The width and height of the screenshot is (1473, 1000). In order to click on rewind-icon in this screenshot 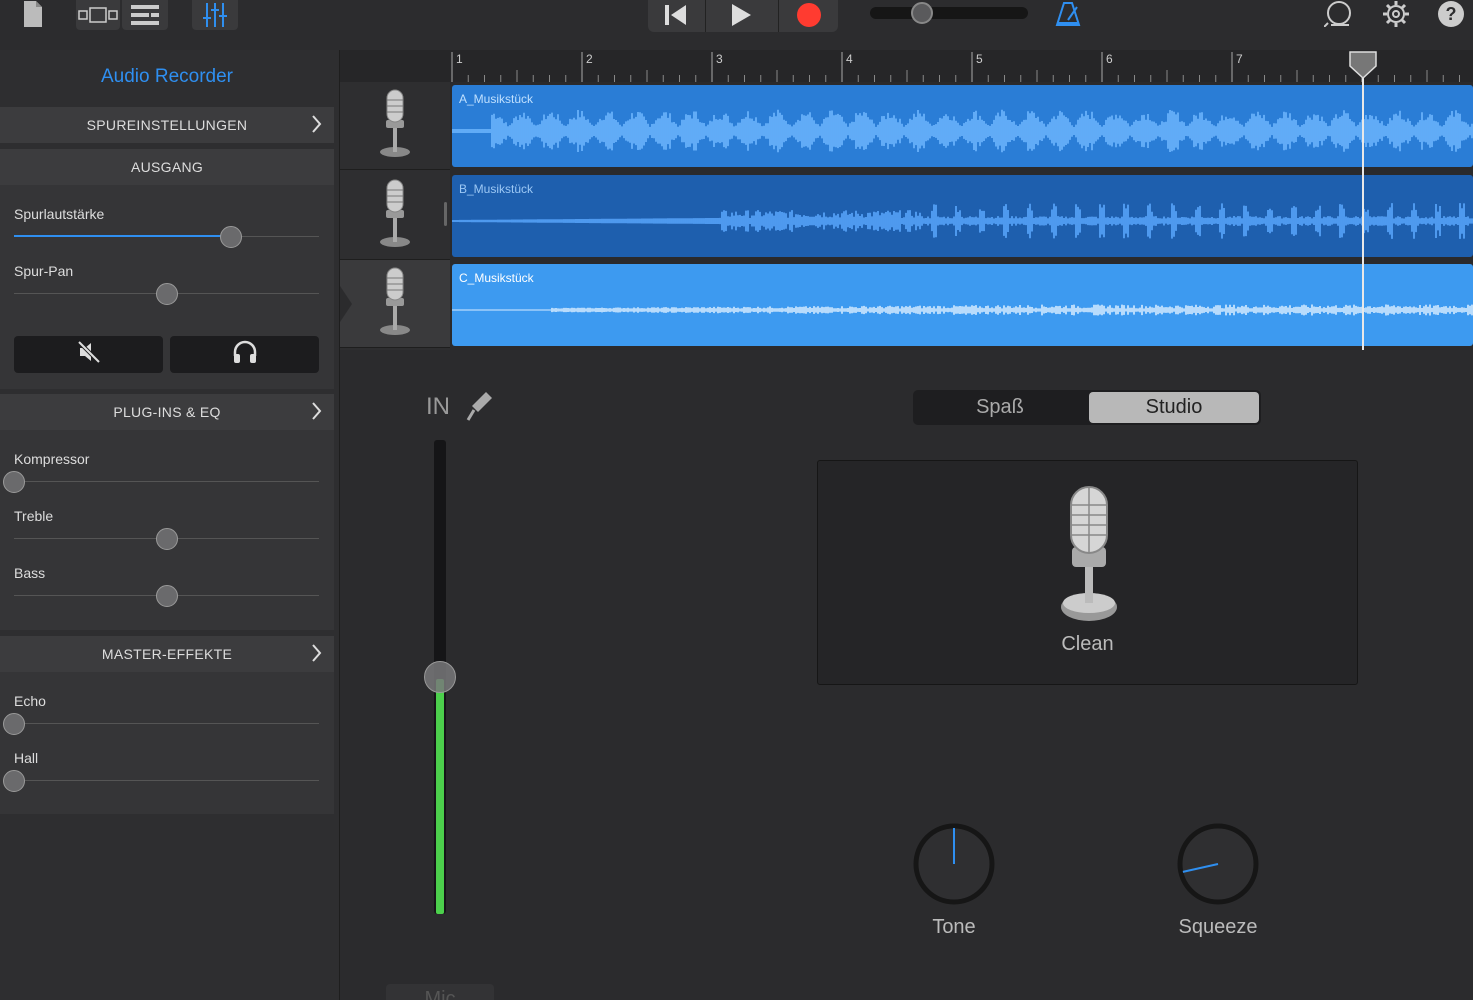, I will do `click(676, 15)`.